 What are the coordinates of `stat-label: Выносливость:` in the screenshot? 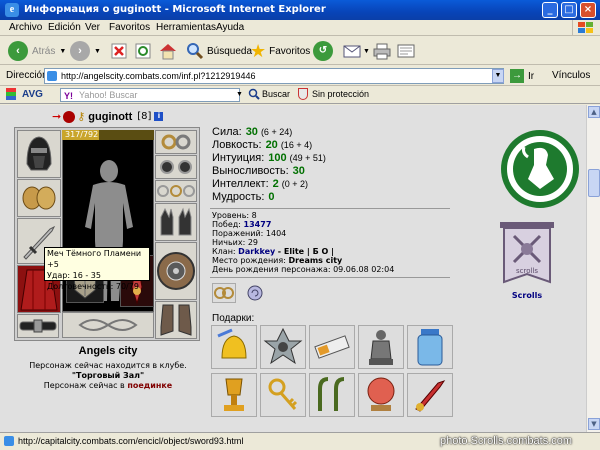 It's located at (250, 171).